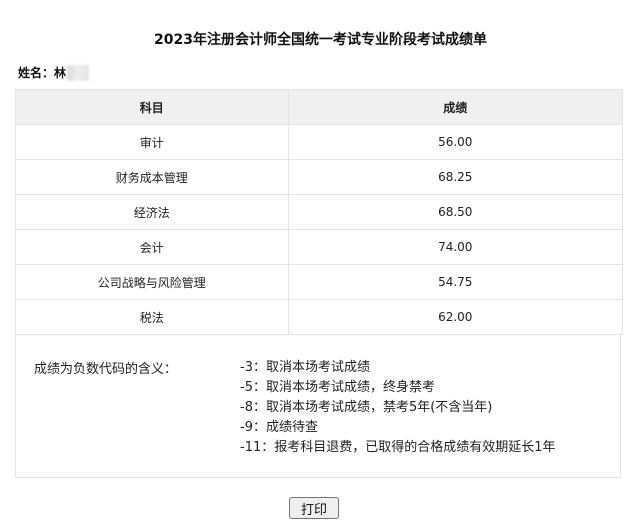  What do you see at coordinates (152, 177) in the screenshot?
I see `subject-cell: 财务成本管理` at bounding box center [152, 177].